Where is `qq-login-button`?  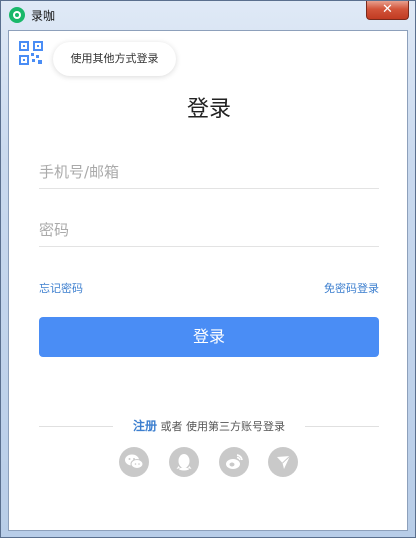
qq-login-button is located at coordinates (184, 462).